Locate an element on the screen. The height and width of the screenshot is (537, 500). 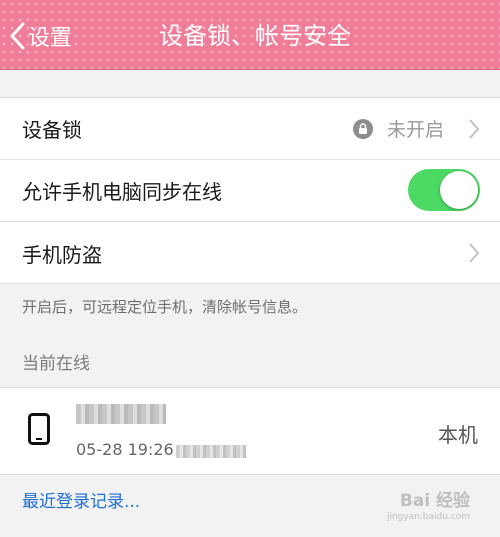
page-title: 设备锁、帐号安全 is located at coordinates (255, 36).